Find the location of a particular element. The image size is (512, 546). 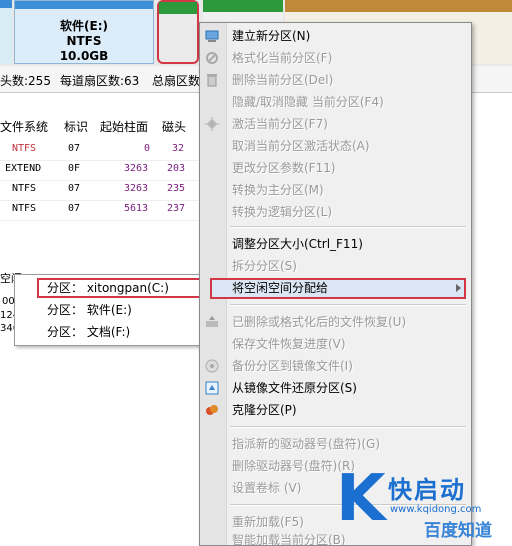

menu-item-backup-image: 备份分区到镜像文件(I) is located at coordinates (335, 366).